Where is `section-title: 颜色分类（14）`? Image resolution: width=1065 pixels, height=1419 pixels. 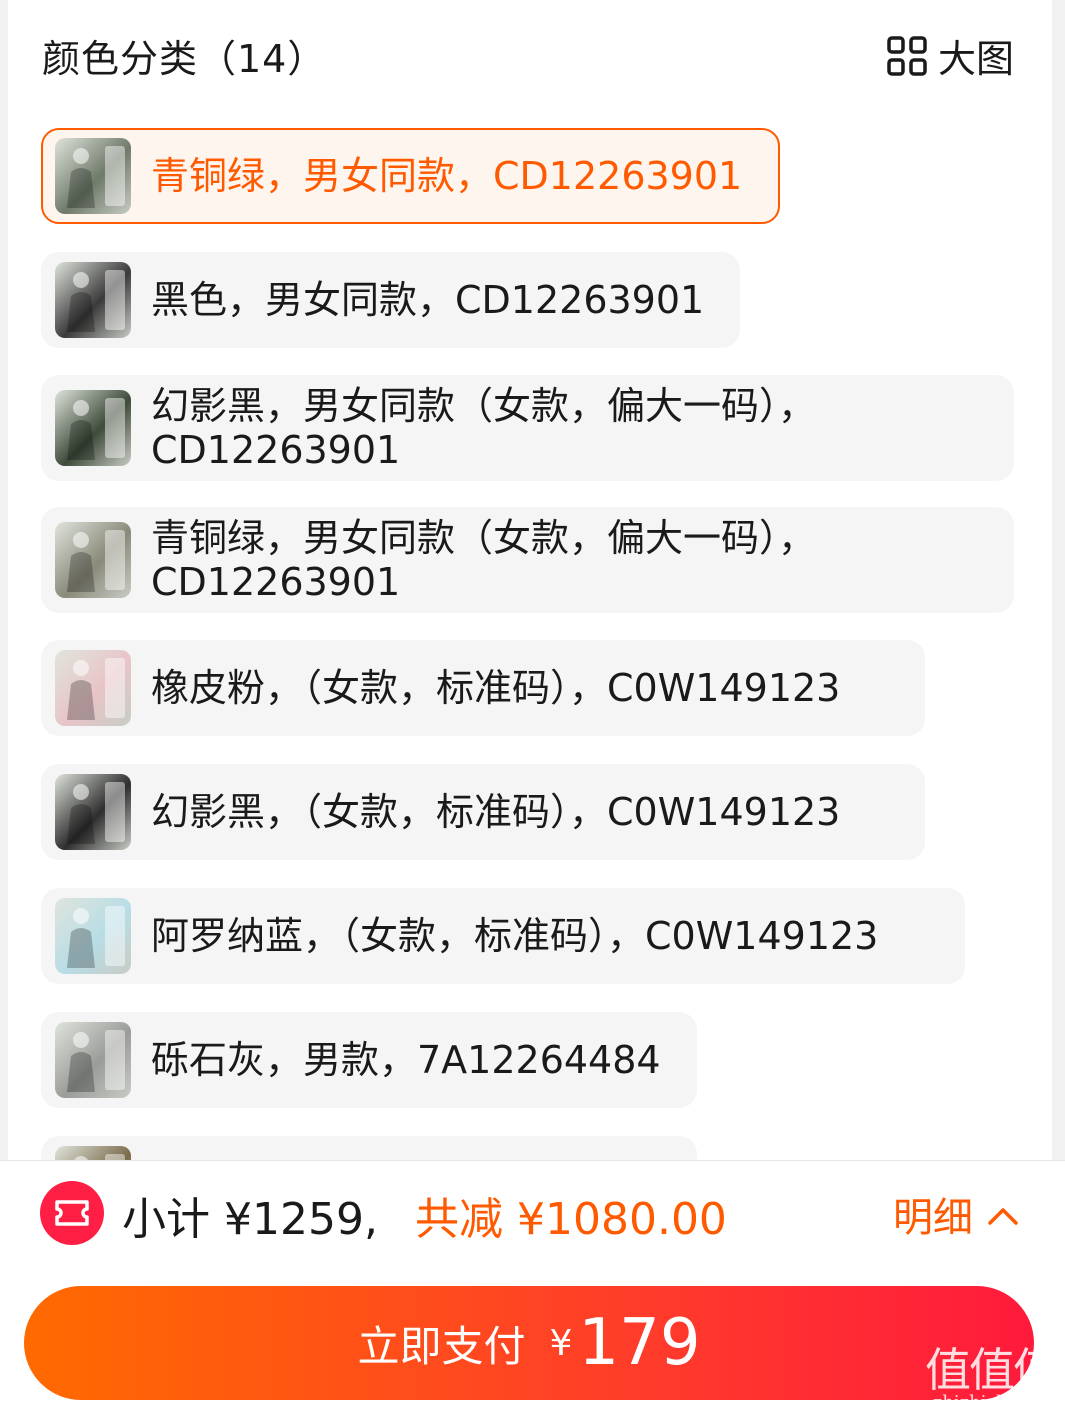 section-title: 颜色分类（14） is located at coordinates (184, 59).